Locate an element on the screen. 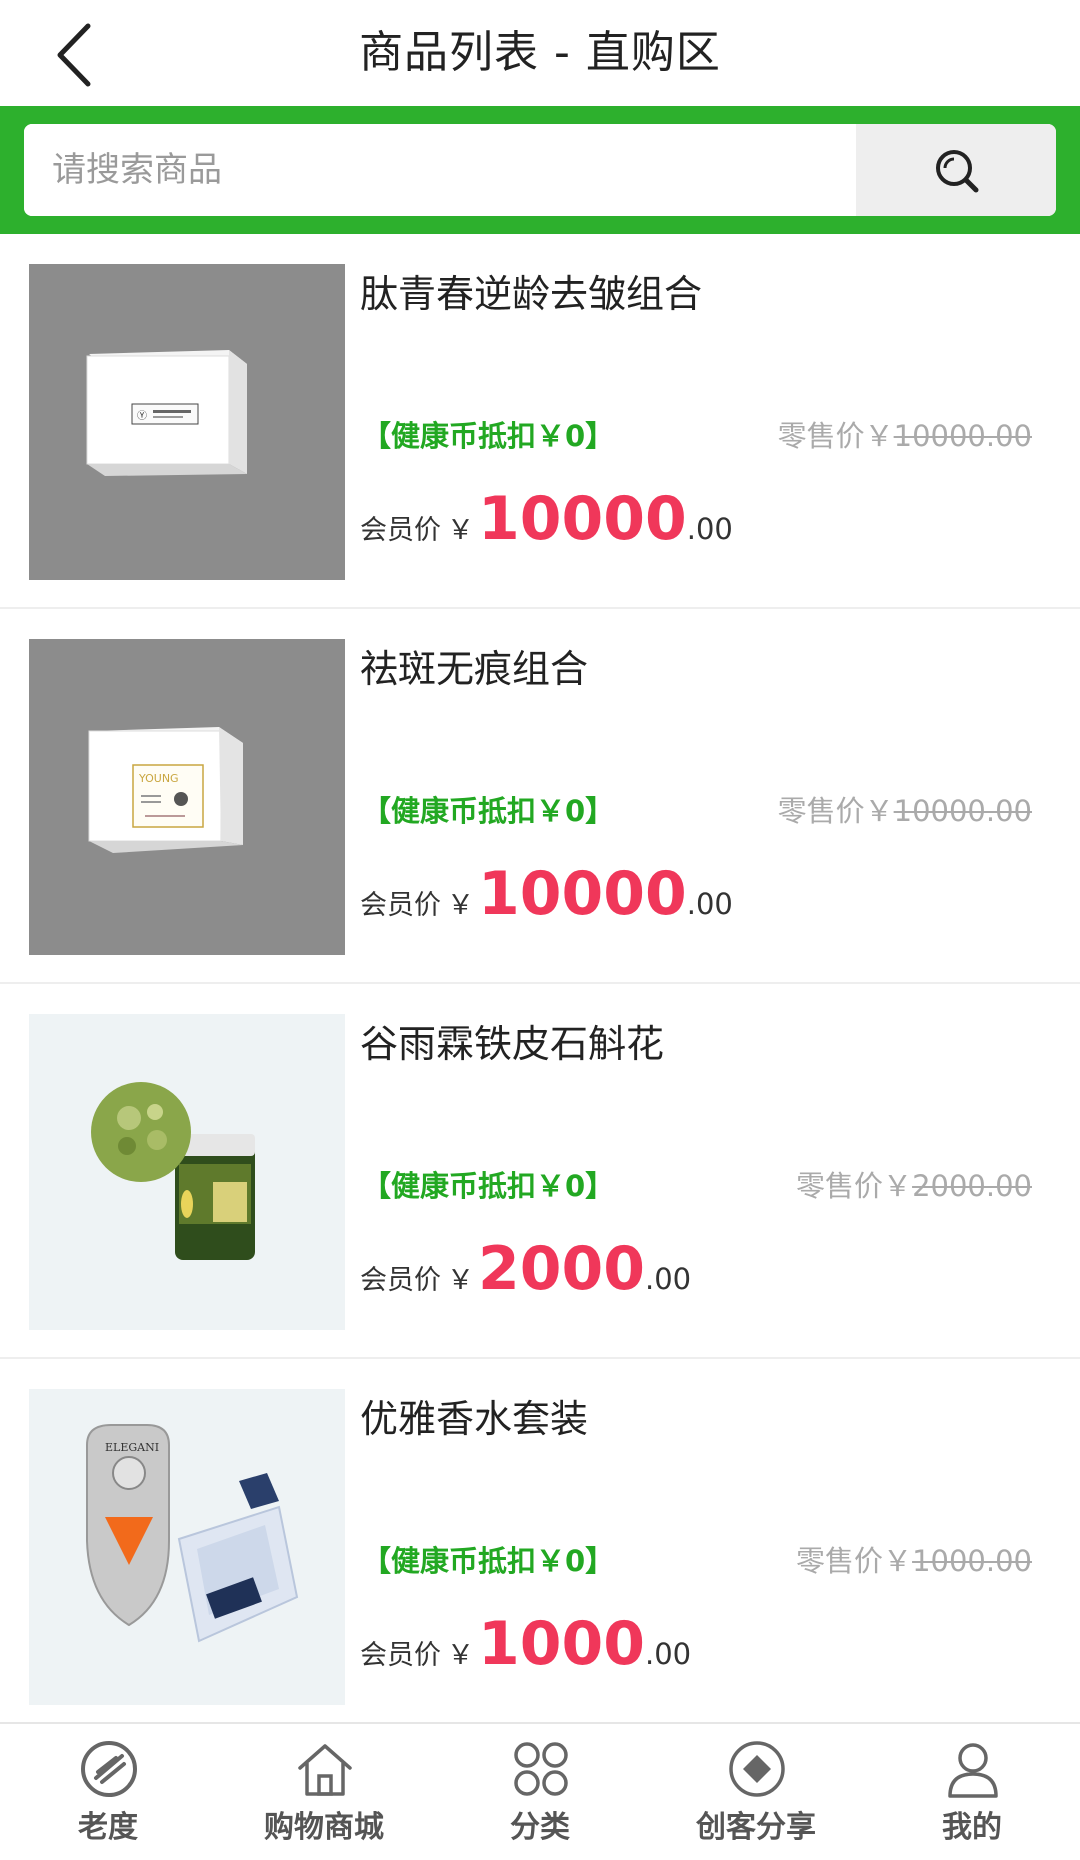 The image size is (1080, 1860). bottom-tab-bar: 老度 购物商城 分类 创客分享 我的 is located at coordinates (540, 1791).